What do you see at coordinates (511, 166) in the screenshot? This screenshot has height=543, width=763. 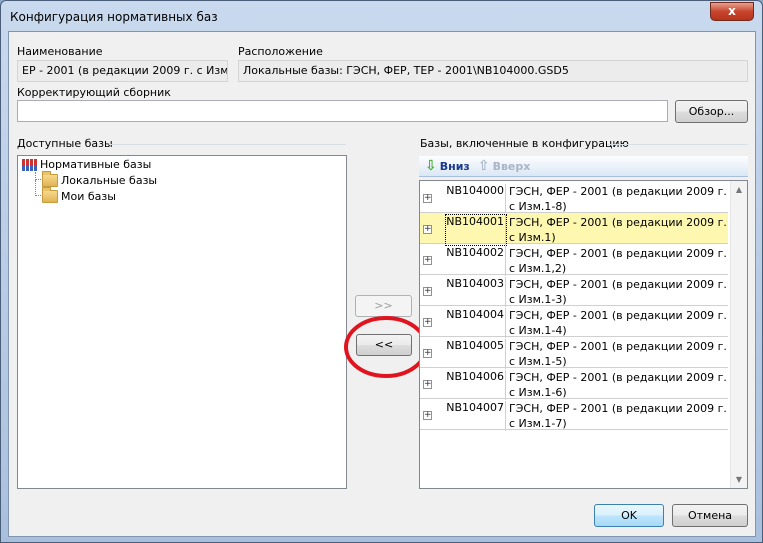 I see `move-up-label: Вверх` at bounding box center [511, 166].